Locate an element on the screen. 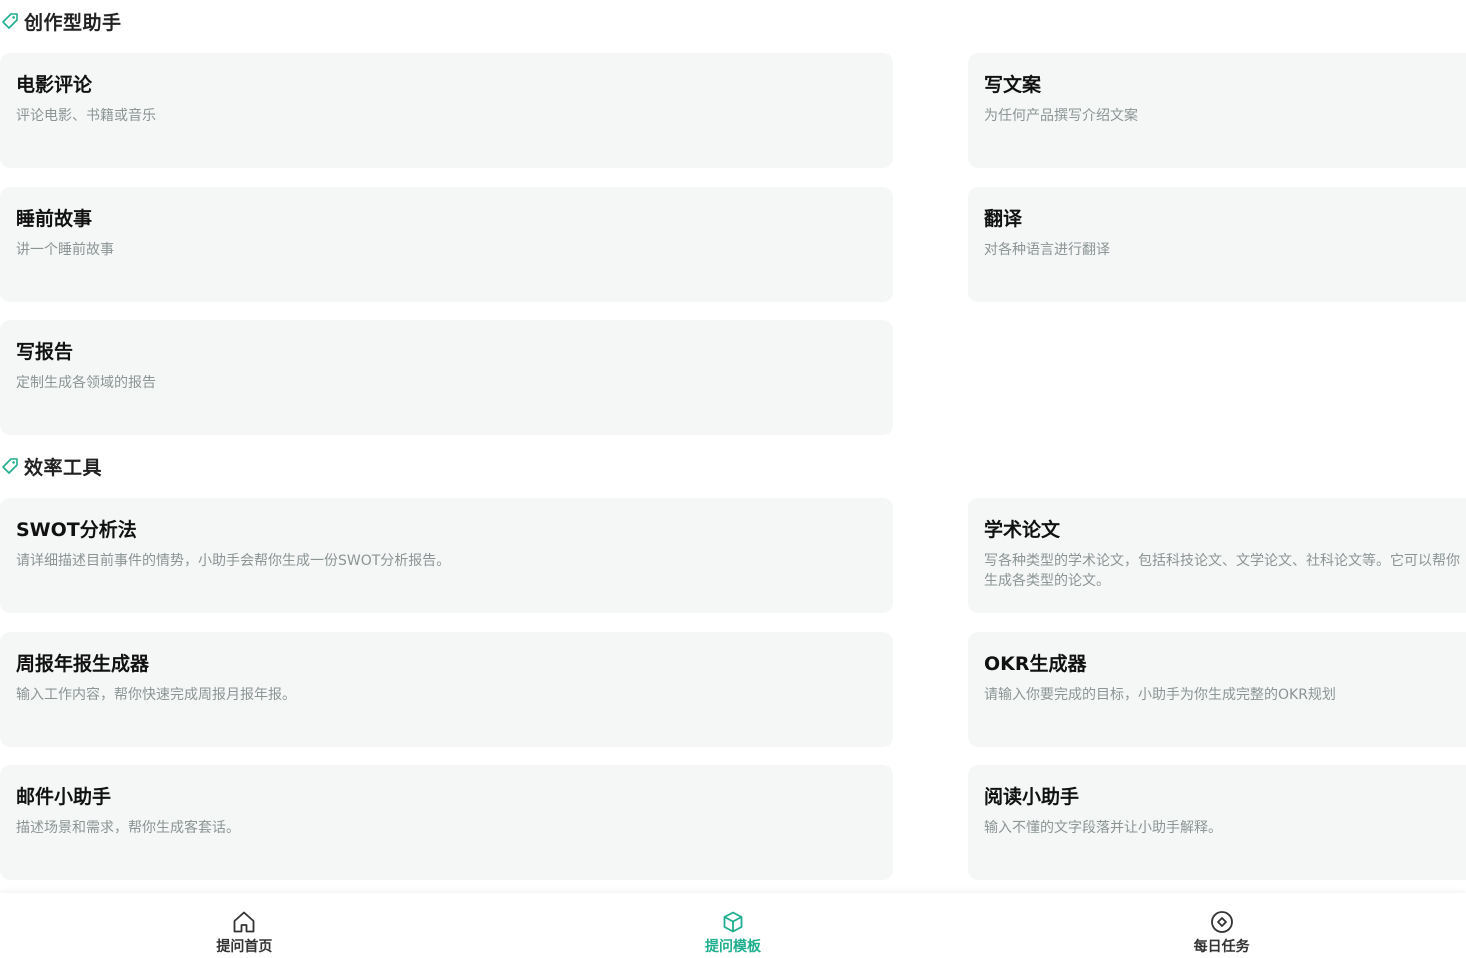  card-title: 写文案 is located at coordinates (1013, 85).